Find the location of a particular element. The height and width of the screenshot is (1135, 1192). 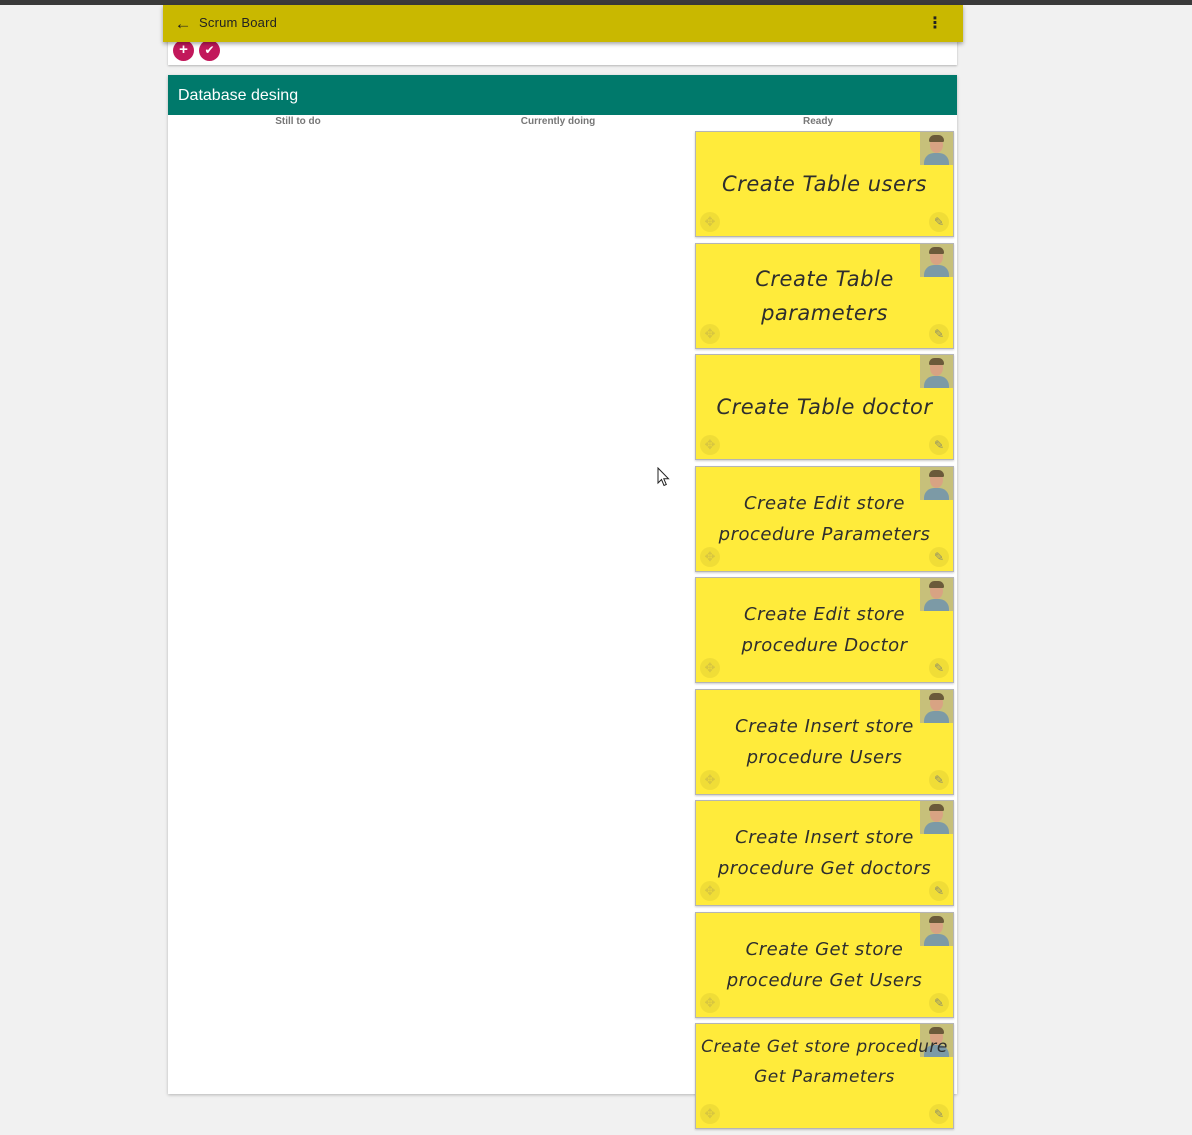

app-title: Scrum Board is located at coordinates (238, 22).